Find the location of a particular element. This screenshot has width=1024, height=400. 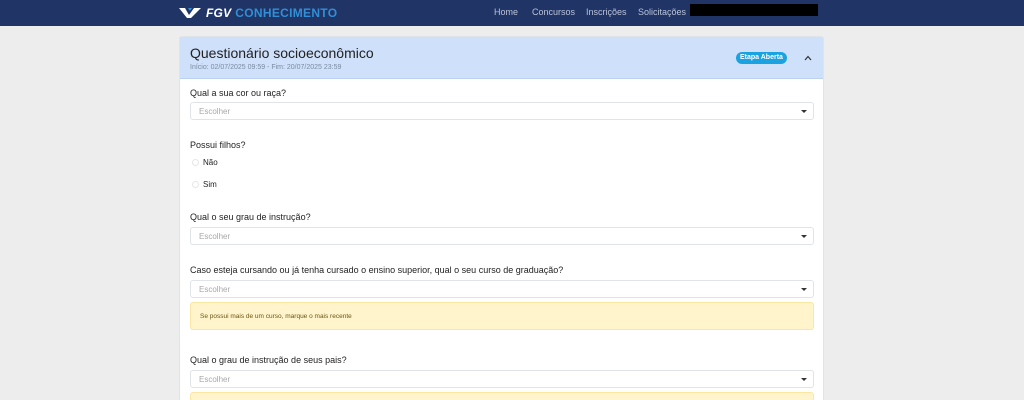

question-label-race: Qual a sua cor ou raça? is located at coordinates (238, 93).